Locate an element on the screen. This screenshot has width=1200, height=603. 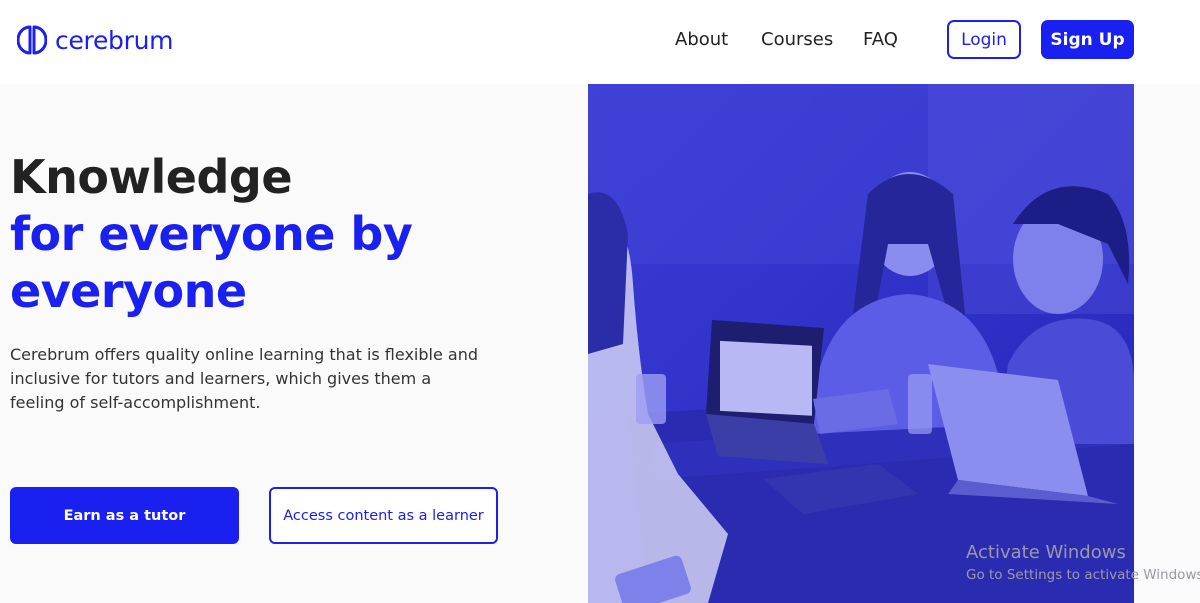
watermark-title: Activate Windows is located at coordinates (1046, 552).